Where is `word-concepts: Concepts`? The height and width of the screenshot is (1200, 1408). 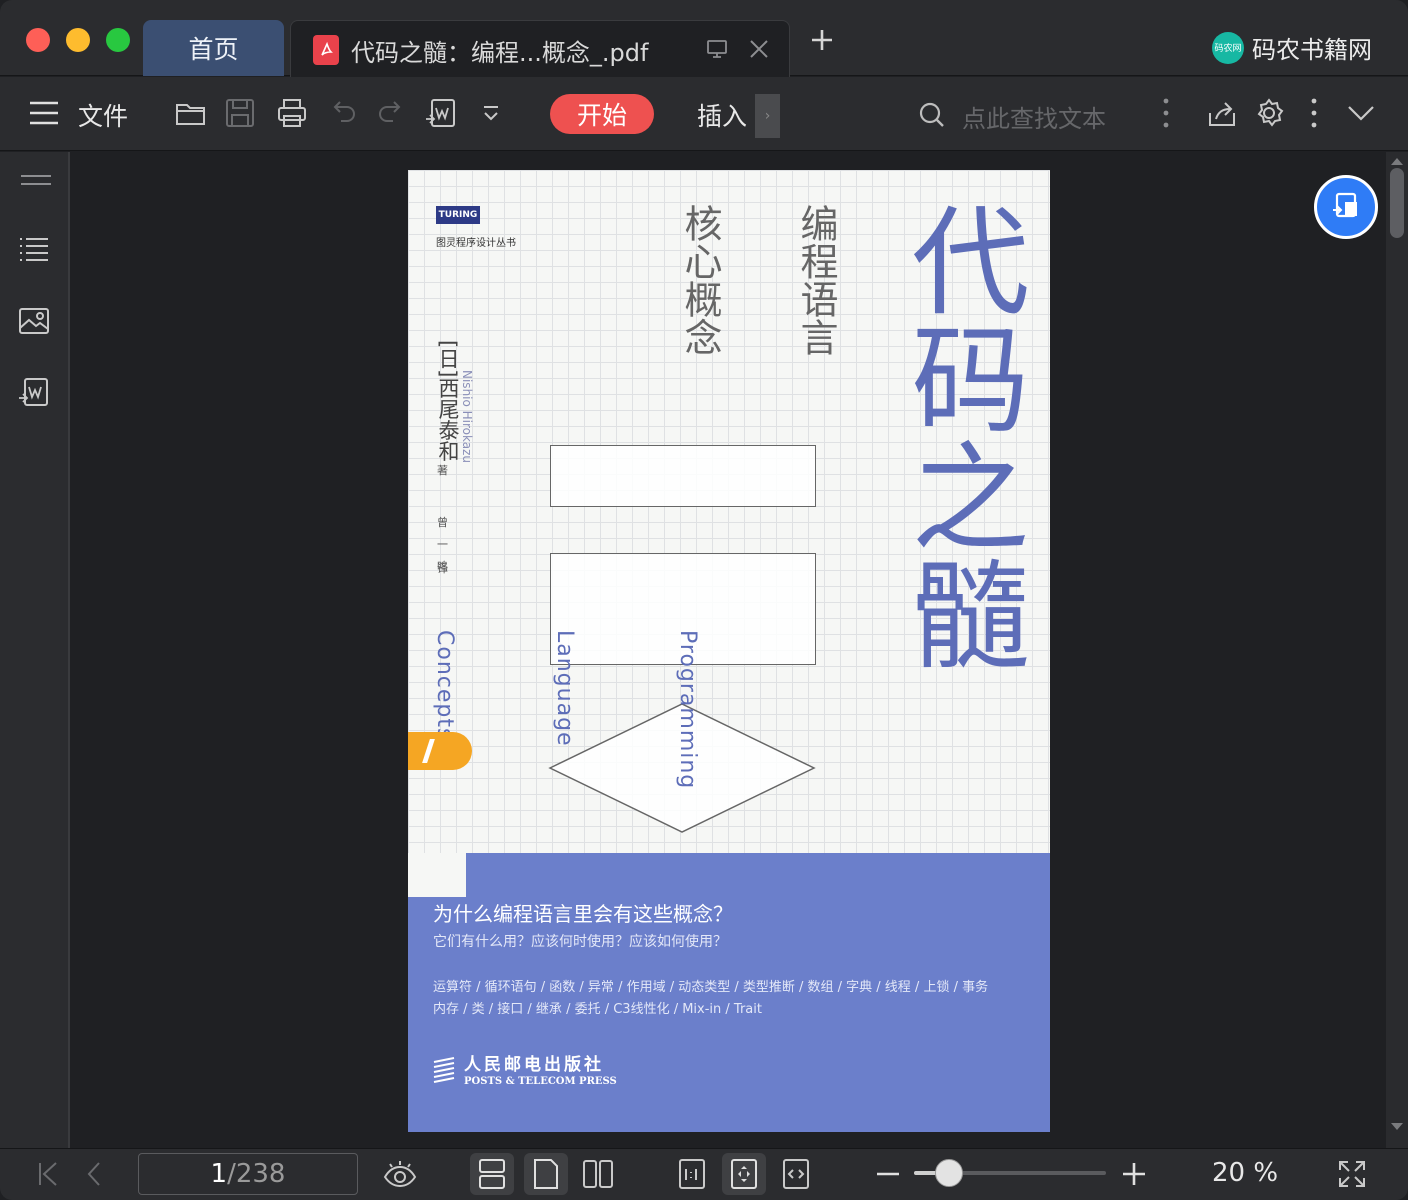
word-concepts: Concepts is located at coordinates (444, 685).